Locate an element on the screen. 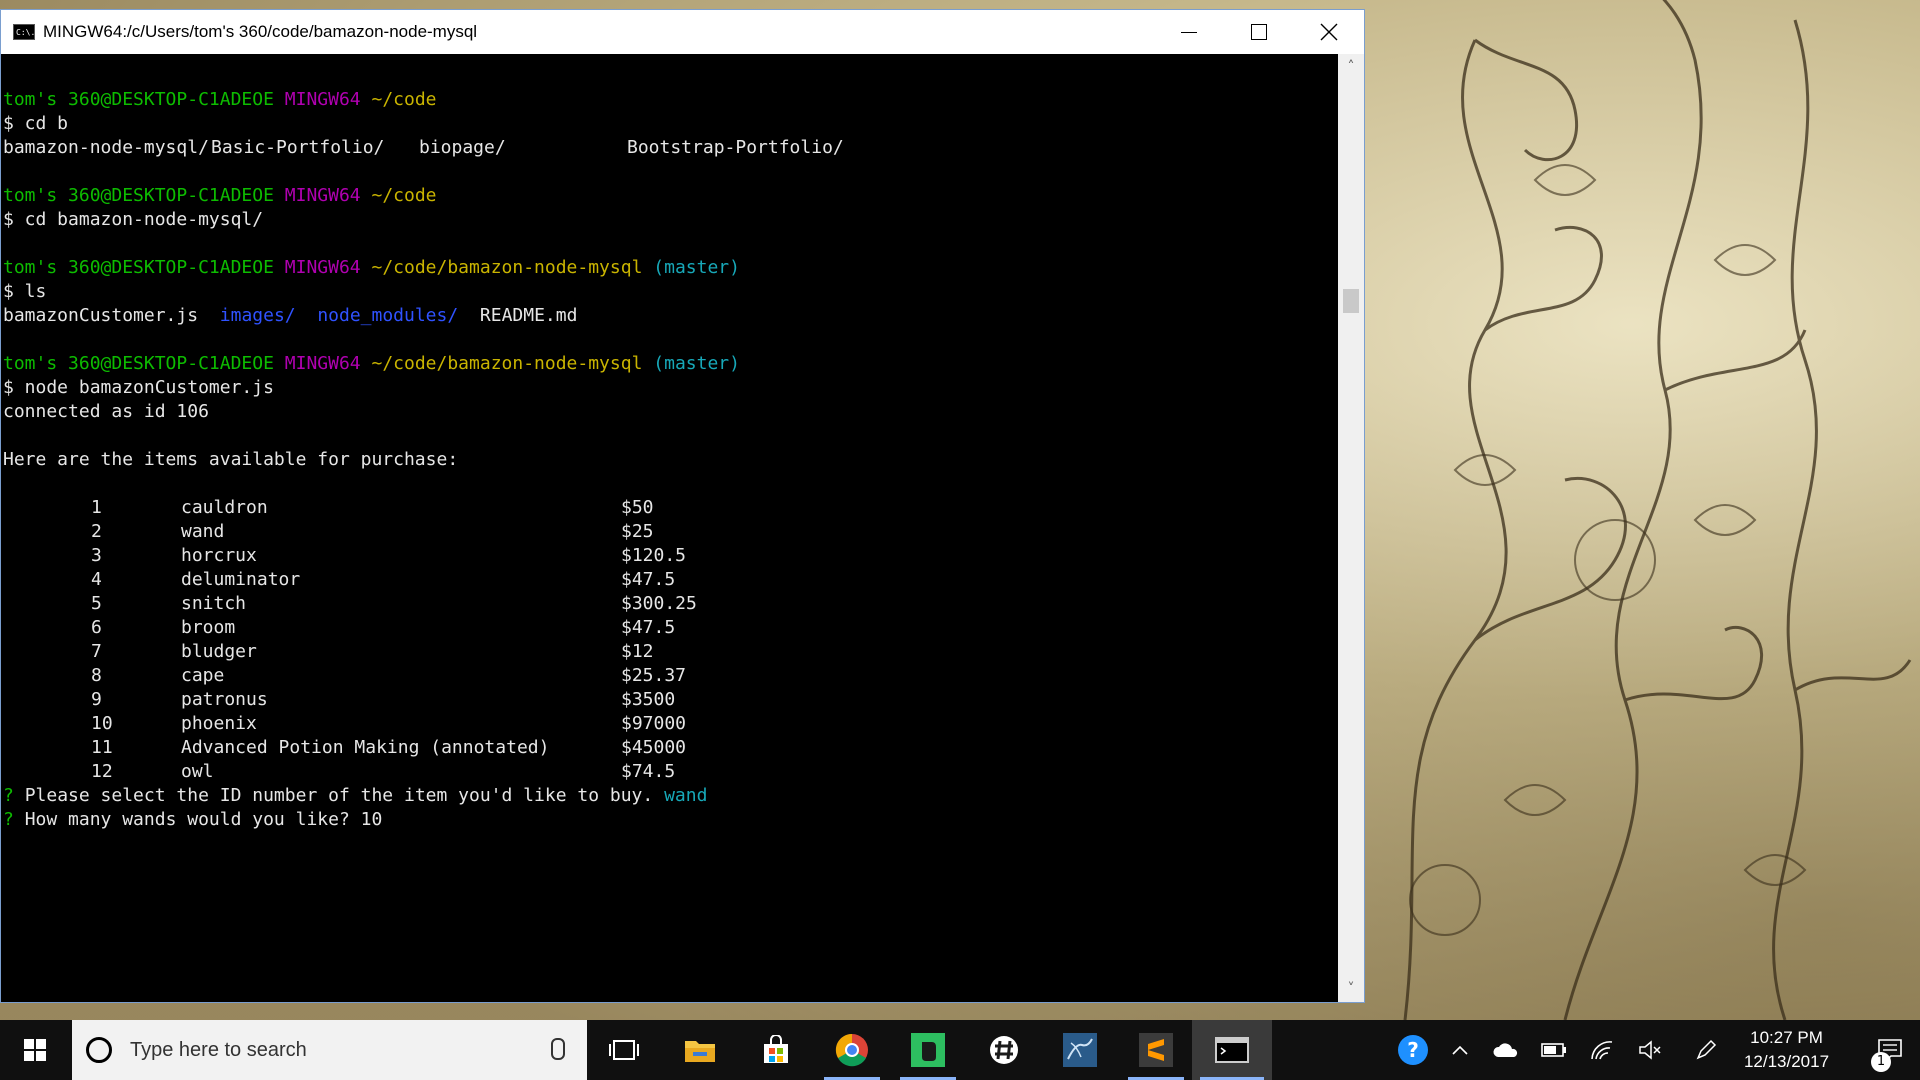 Image resolution: width=1920 pixels, height=1080 pixels. item-id: 10 is located at coordinates (102, 723).